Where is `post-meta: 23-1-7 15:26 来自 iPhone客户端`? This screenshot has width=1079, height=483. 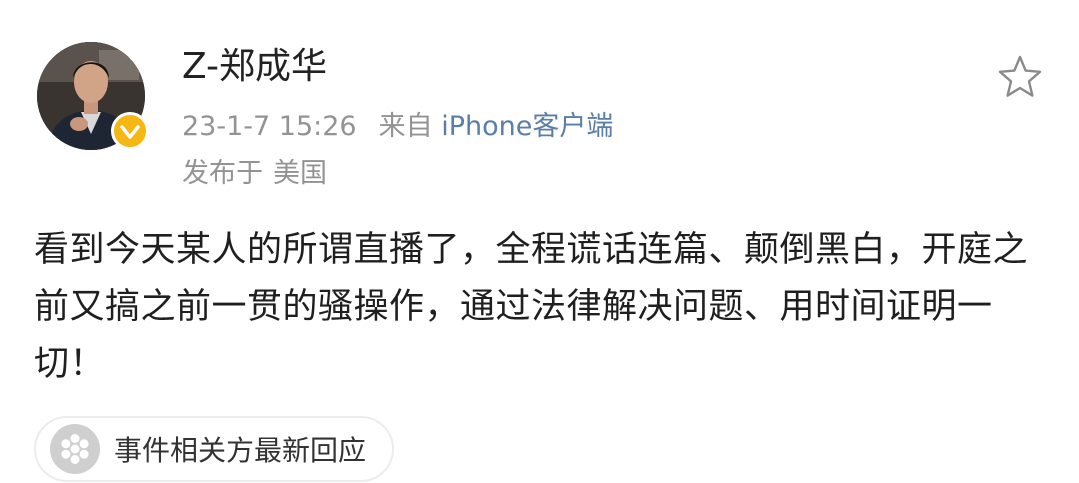 post-meta: 23-1-7 15:26 来自 iPhone客户端 is located at coordinates (397, 127).